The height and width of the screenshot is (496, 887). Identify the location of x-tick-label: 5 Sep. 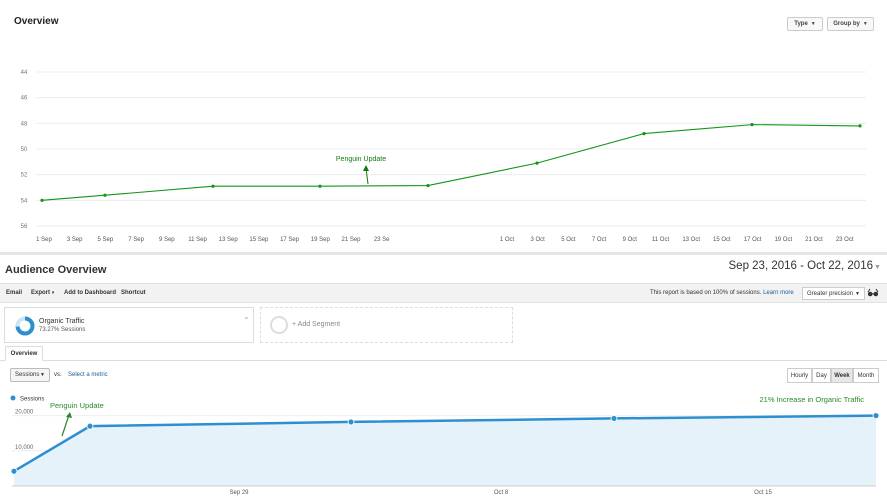
(106, 240).